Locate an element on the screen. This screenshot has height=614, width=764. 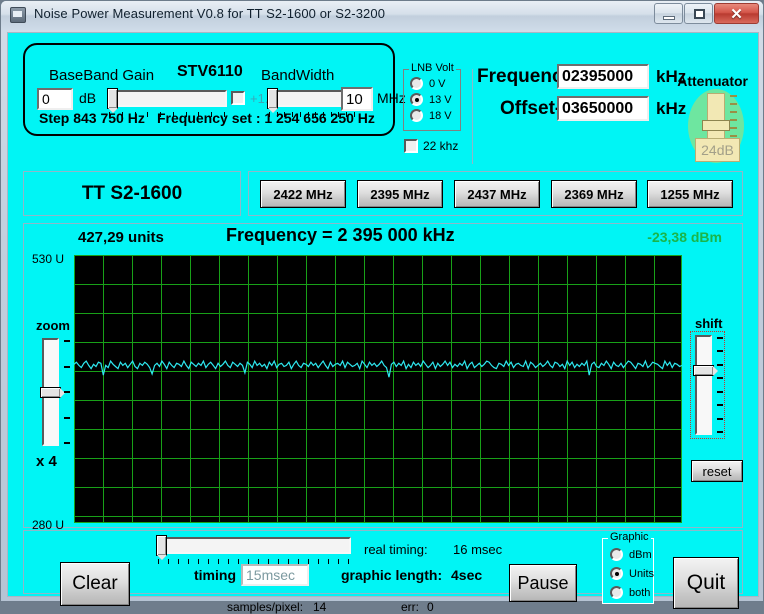
real-timing-label: real timing: is located at coordinates (396, 549).